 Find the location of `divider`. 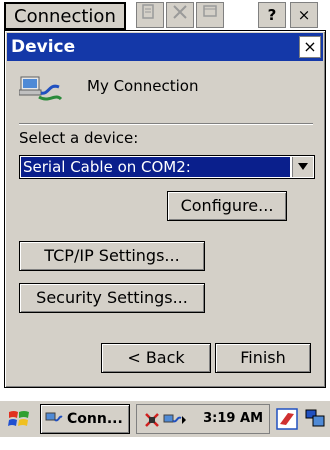

divider is located at coordinates (166, 124).